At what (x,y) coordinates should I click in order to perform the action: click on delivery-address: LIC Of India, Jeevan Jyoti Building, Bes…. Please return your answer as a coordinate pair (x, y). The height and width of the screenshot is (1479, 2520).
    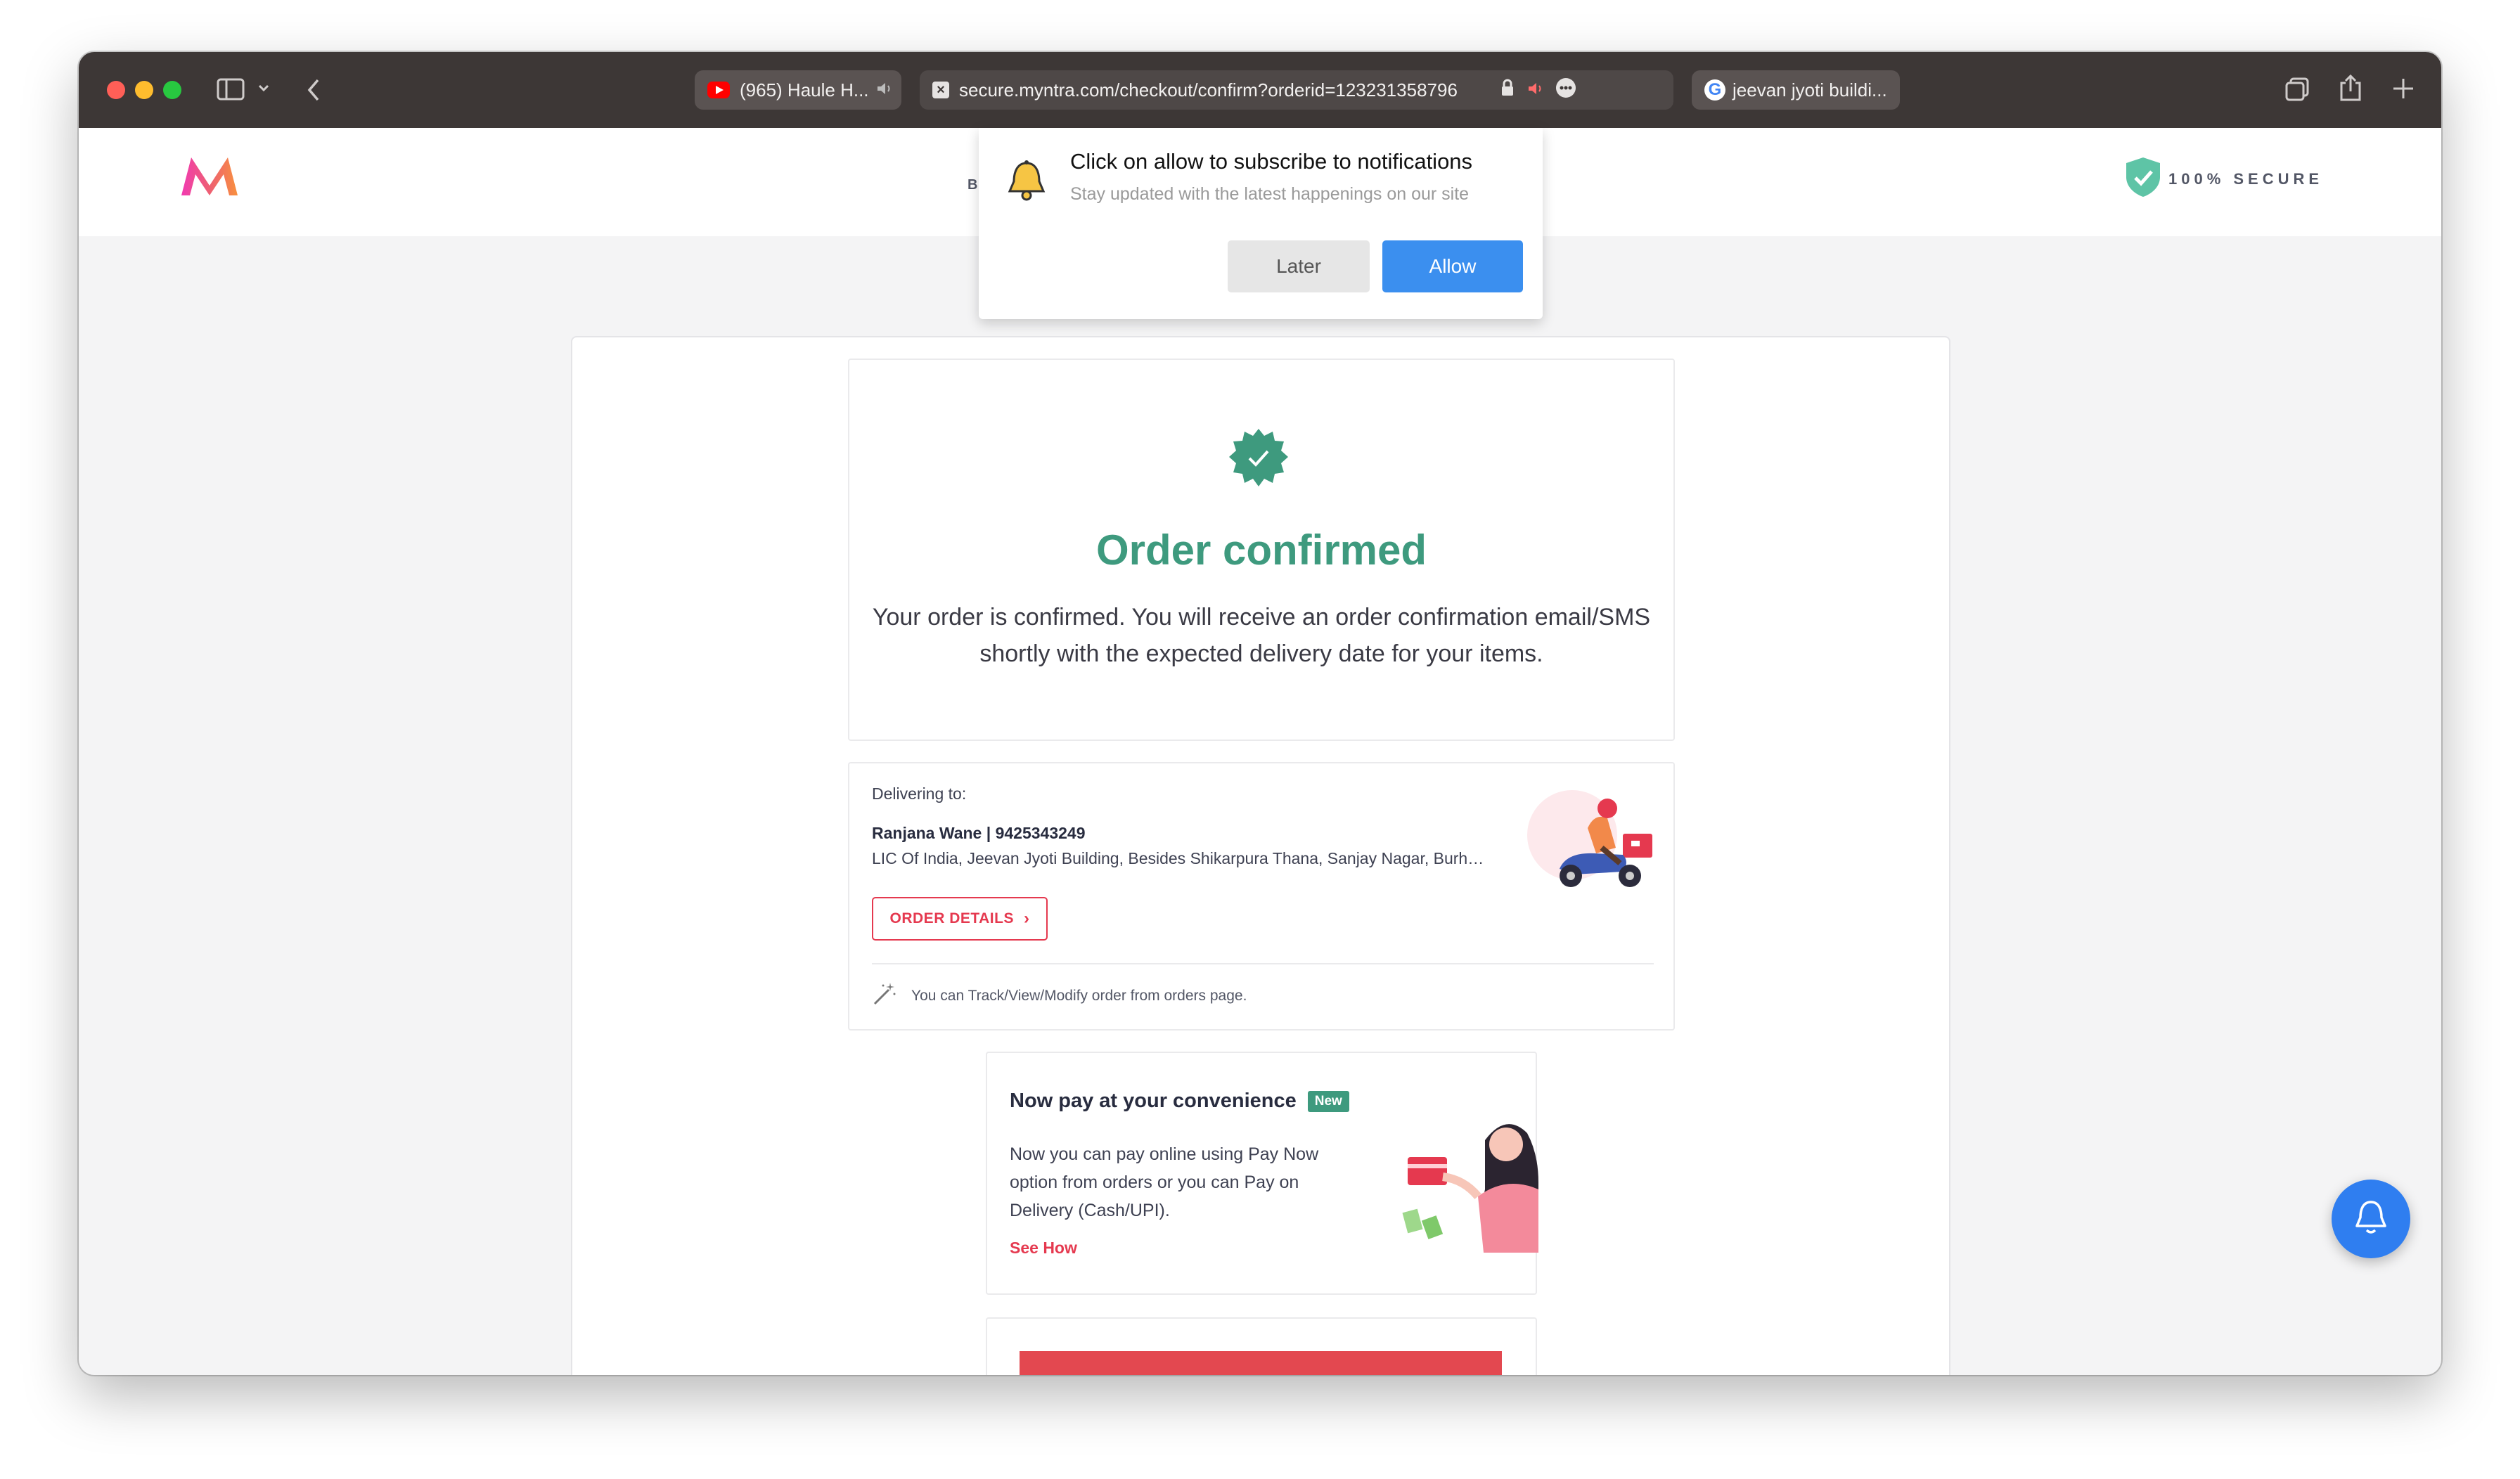
    Looking at the image, I should click on (1178, 858).